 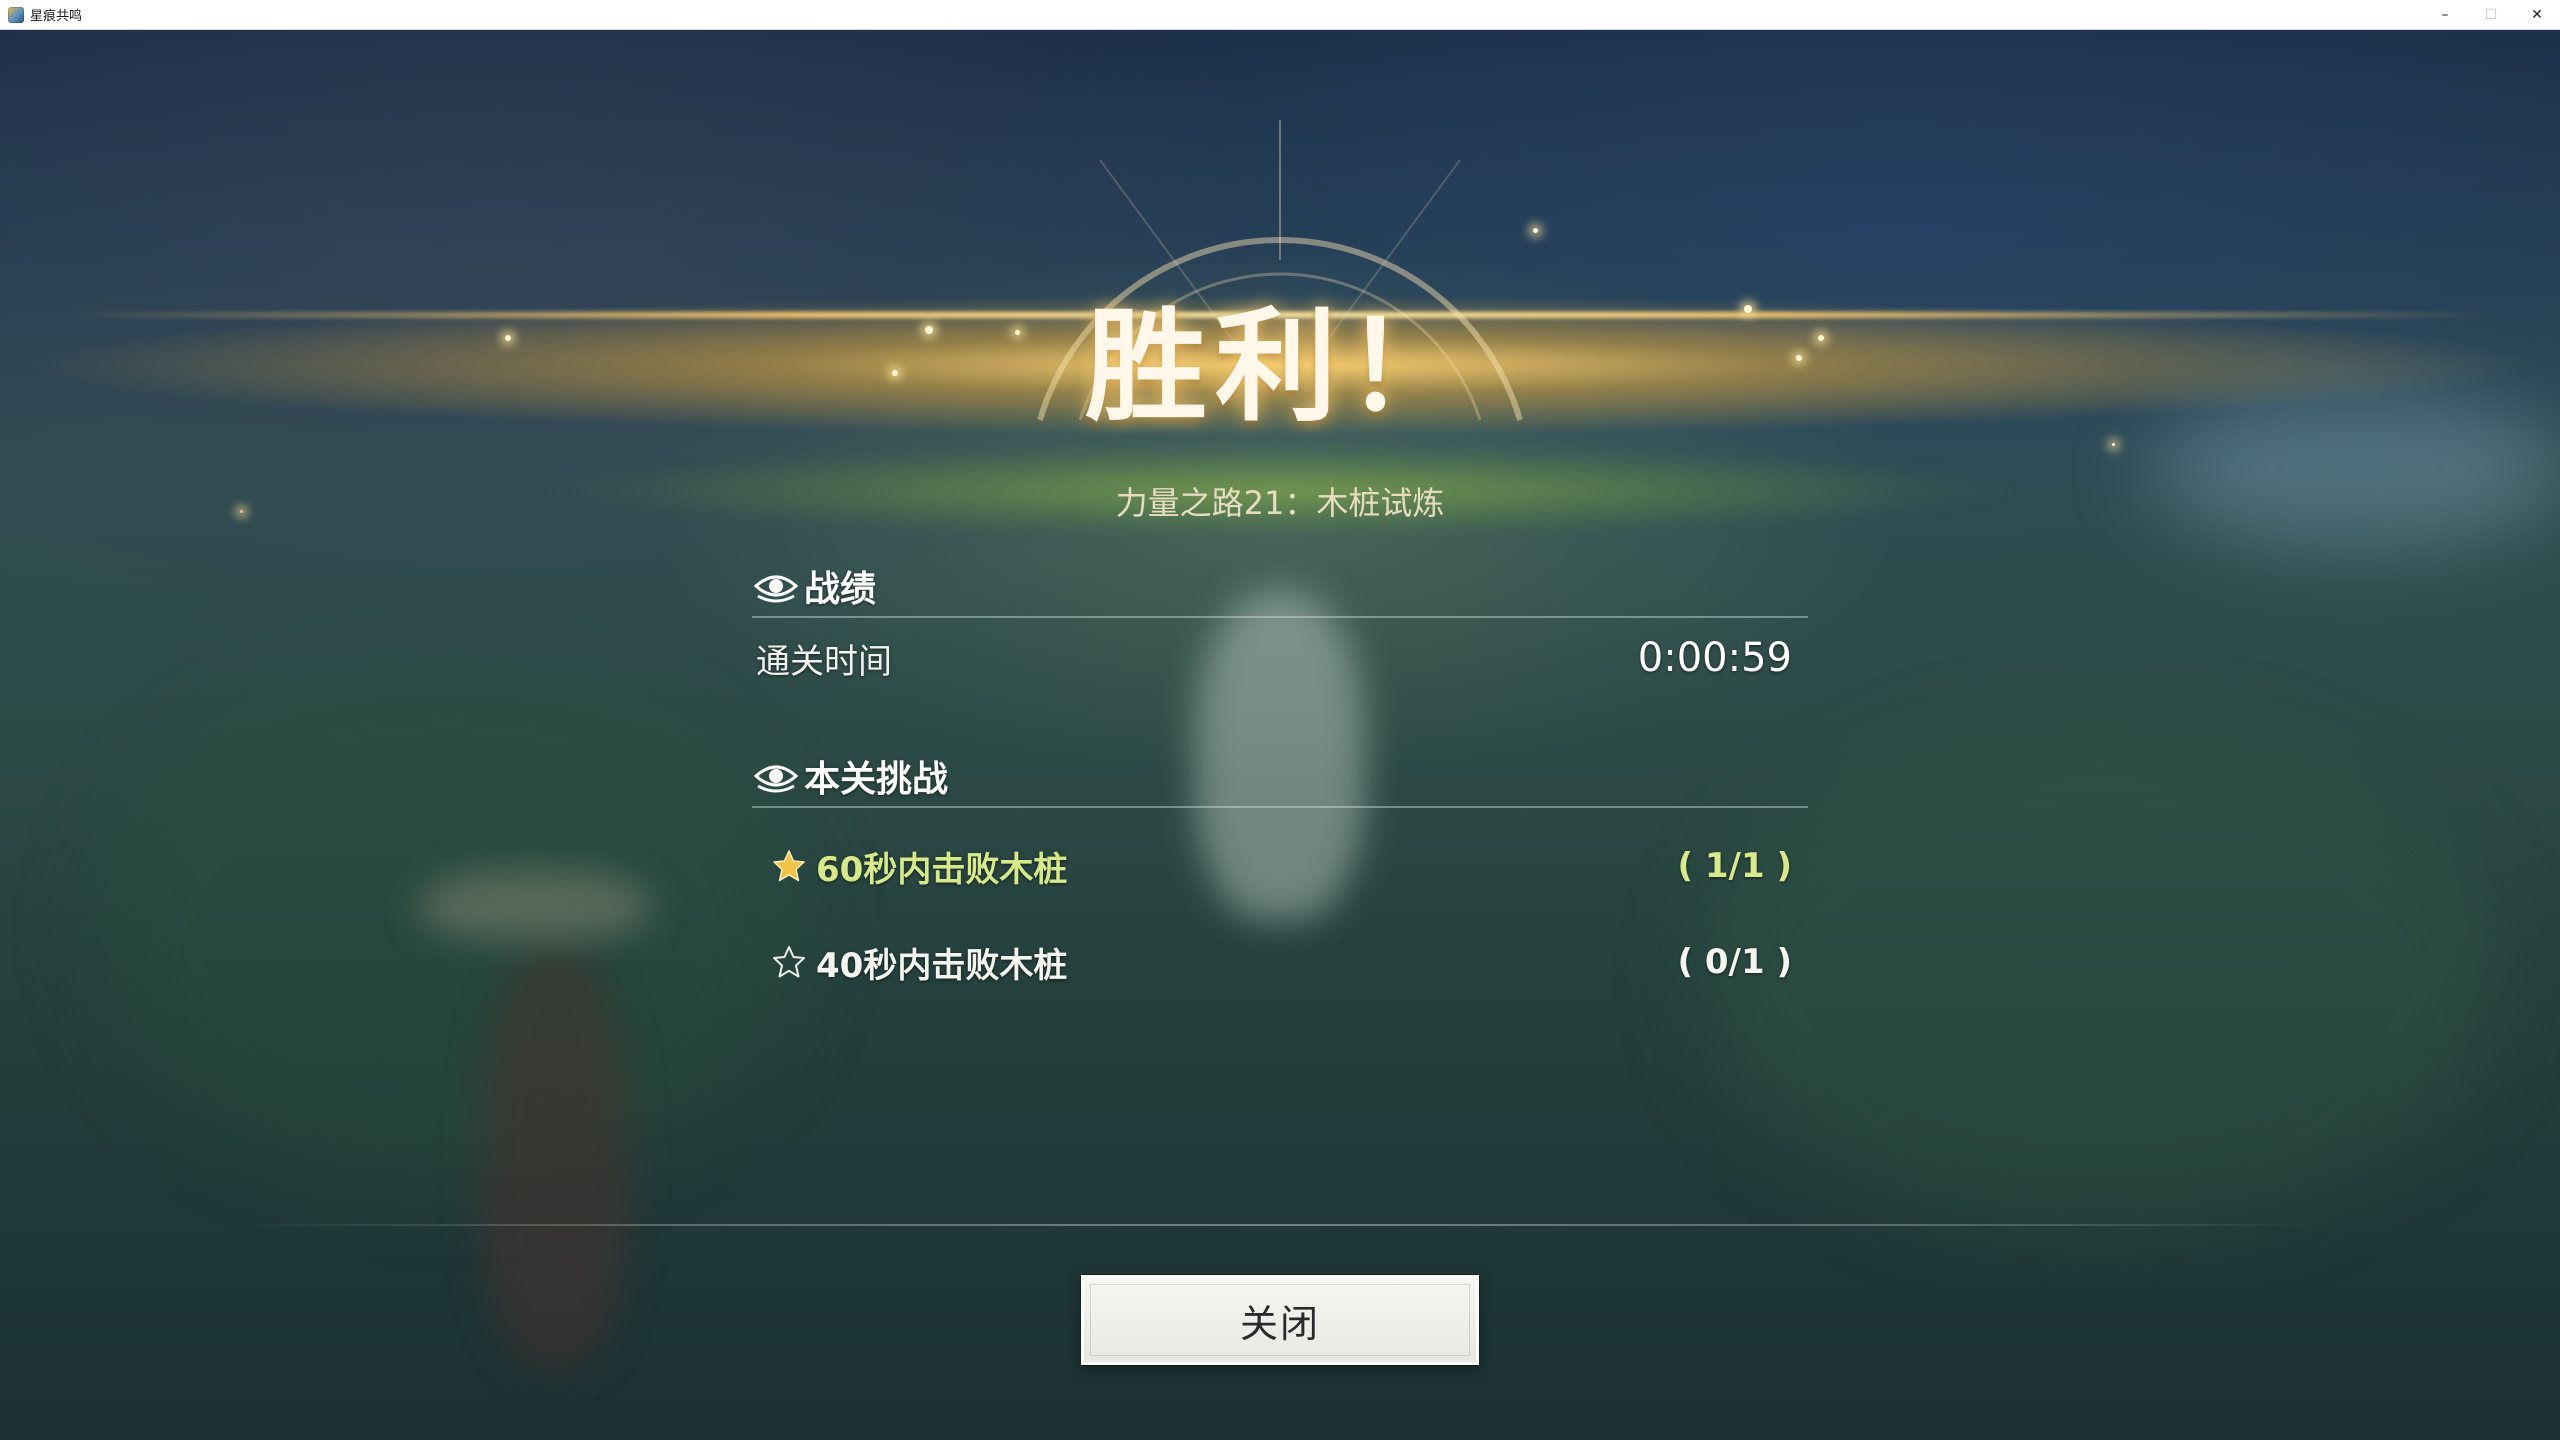 I want to click on window-titlebar: 星痕共鸣 – ☐ ✕, so click(x=1280, y=15).